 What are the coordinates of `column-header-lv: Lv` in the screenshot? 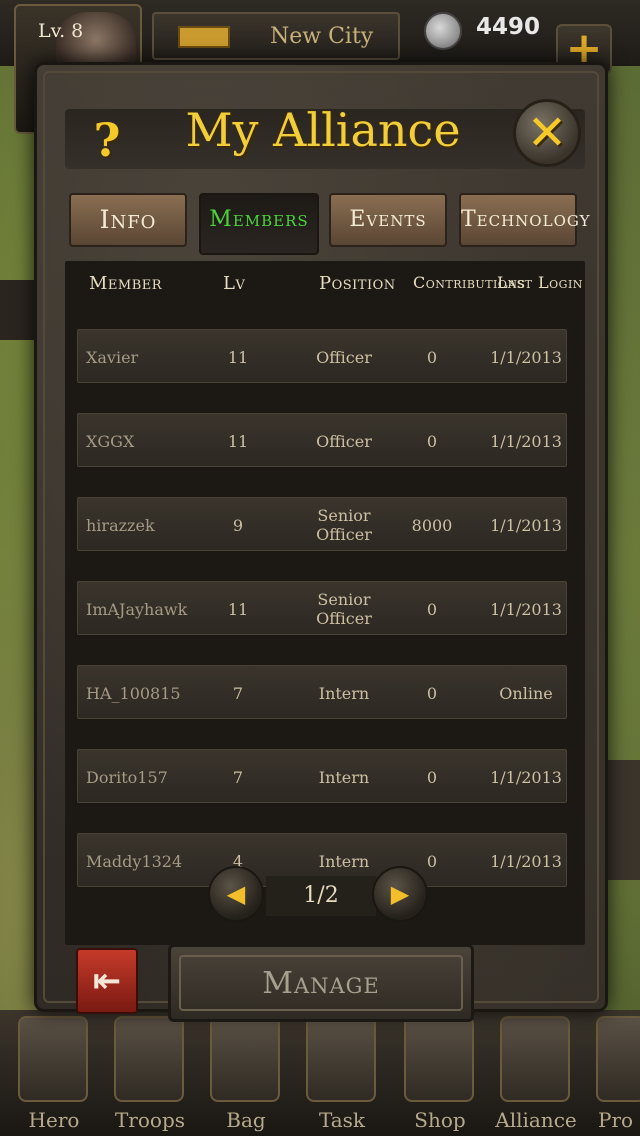 It's located at (234, 283).